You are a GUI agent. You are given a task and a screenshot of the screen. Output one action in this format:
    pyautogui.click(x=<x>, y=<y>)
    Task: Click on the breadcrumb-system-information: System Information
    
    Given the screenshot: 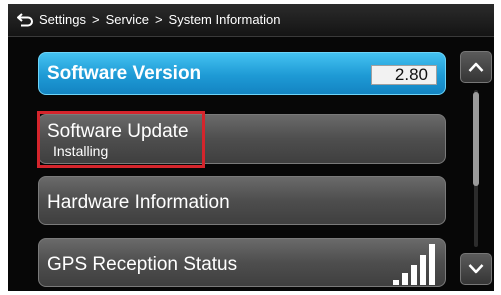 What is the action you would take?
    pyautogui.click(x=224, y=19)
    